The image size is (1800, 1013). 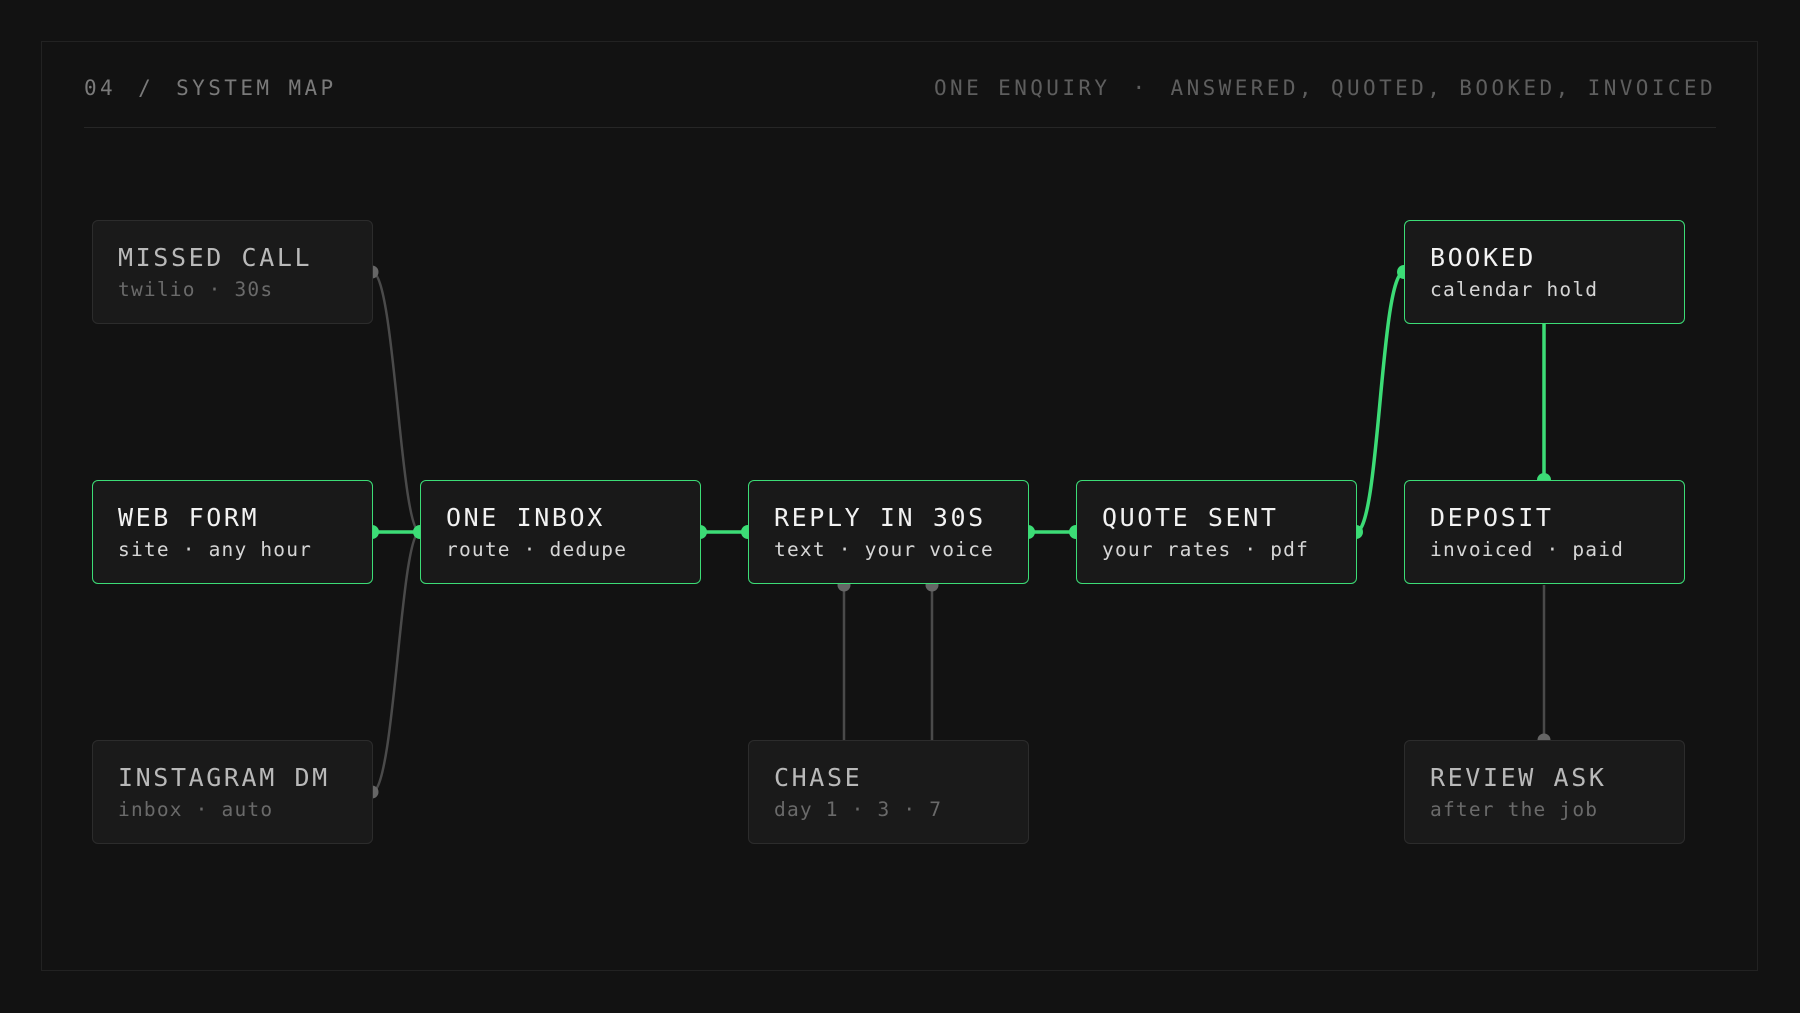 I want to click on node-subtitle: after the job, so click(x=1514, y=809).